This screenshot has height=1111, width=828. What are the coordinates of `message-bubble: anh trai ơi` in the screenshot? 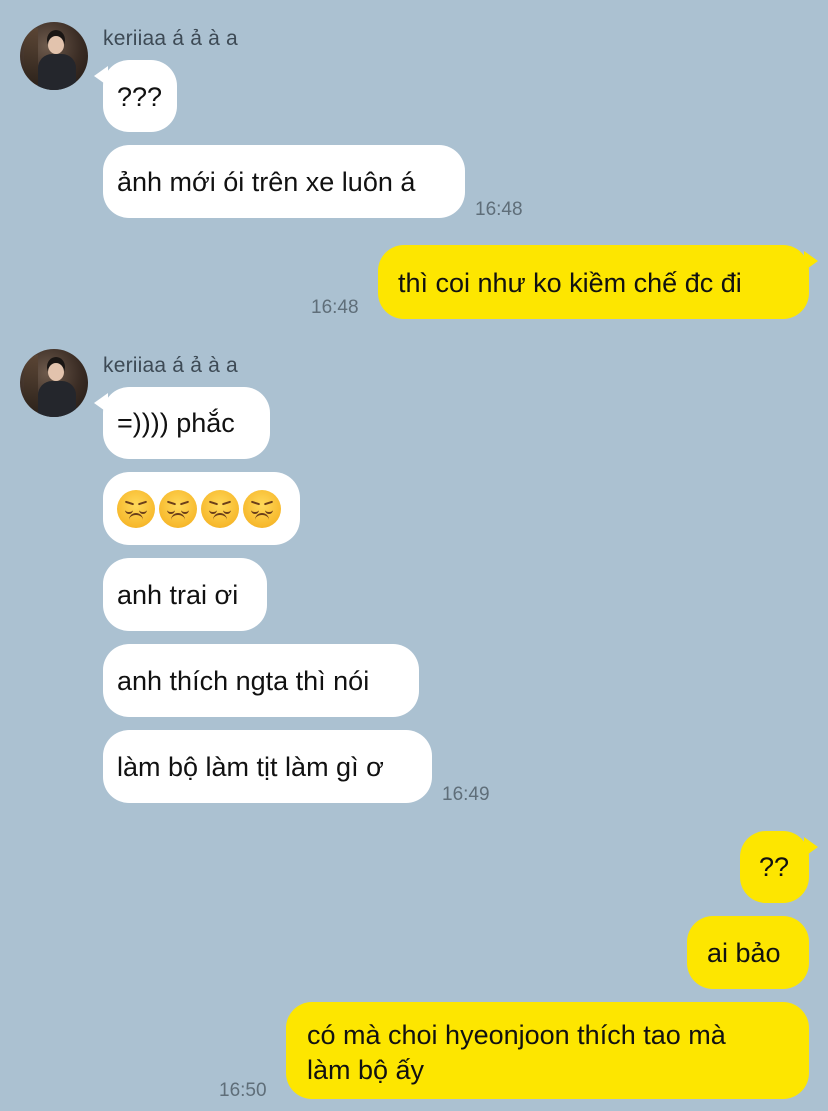 It's located at (185, 594).